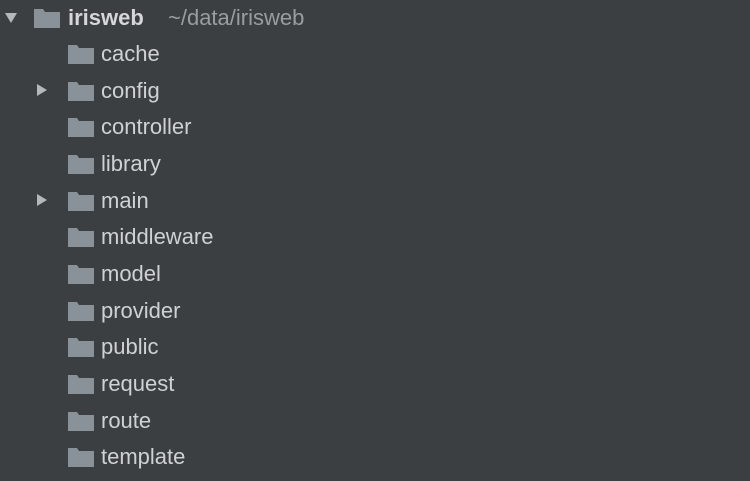 Image resolution: width=750 pixels, height=481 pixels. I want to click on tree-item-route: route, so click(375, 421).